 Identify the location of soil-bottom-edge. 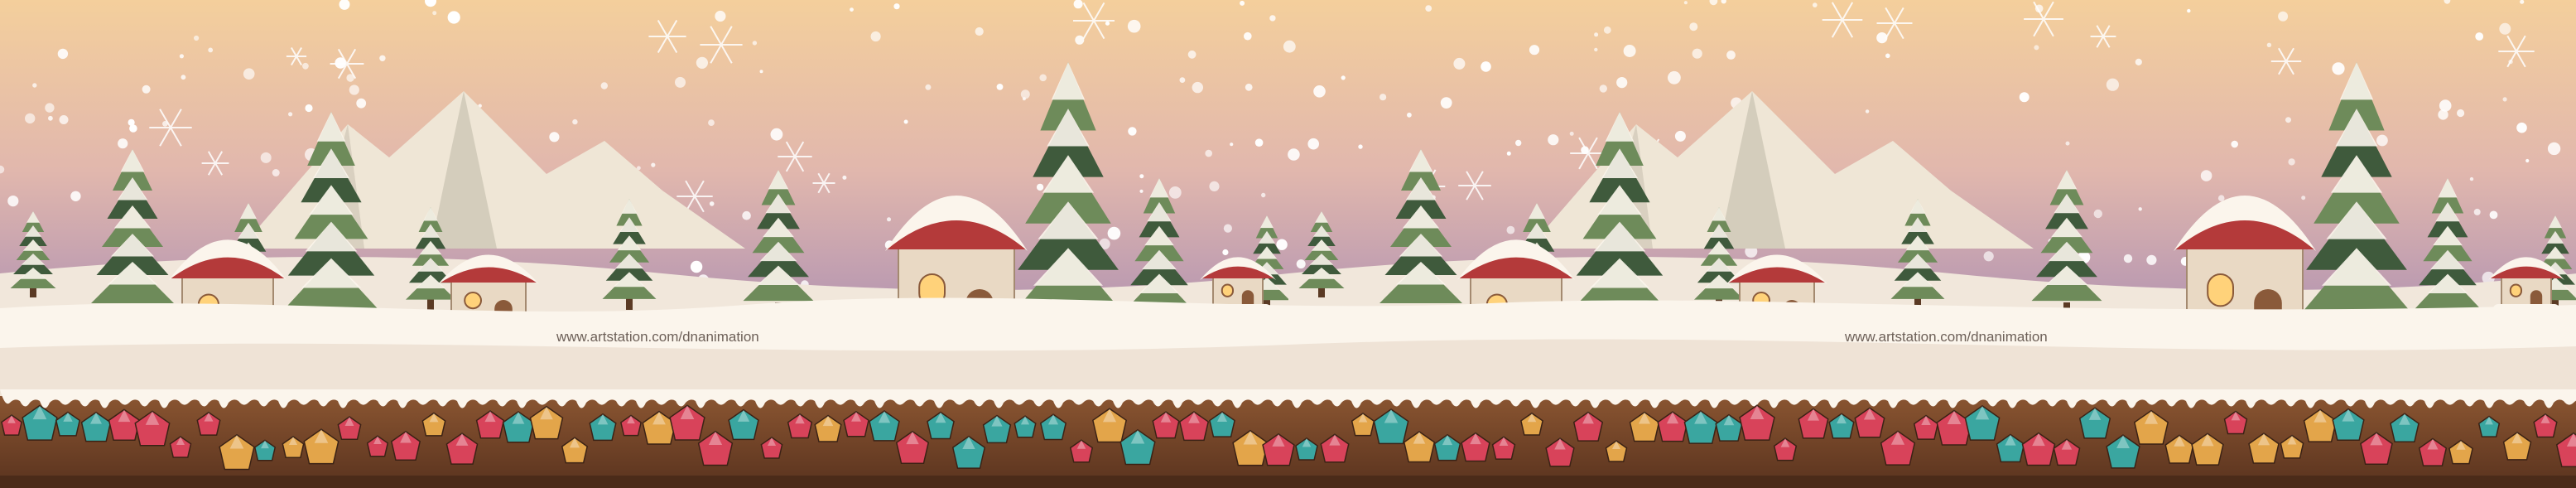
(1288, 482).